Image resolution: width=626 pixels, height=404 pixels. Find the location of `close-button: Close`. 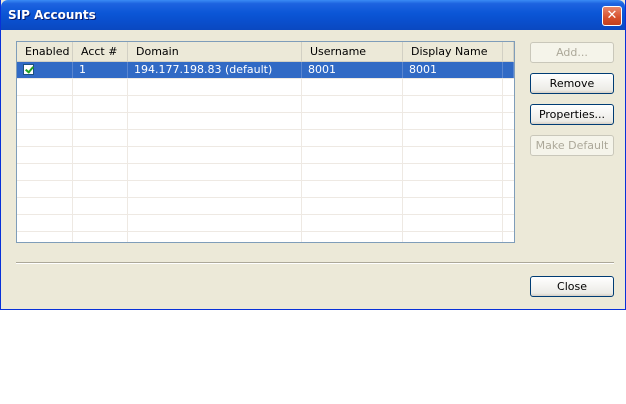

close-button: Close is located at coordinates (572, 286).